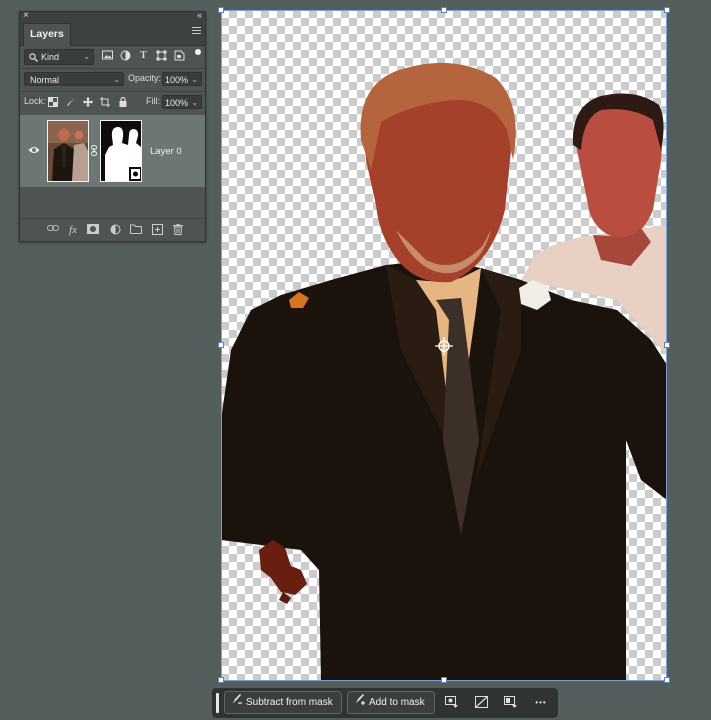 The image size is (711, 720). I want to click on filter-row: Kind ⌄ T, so click(112, 57).